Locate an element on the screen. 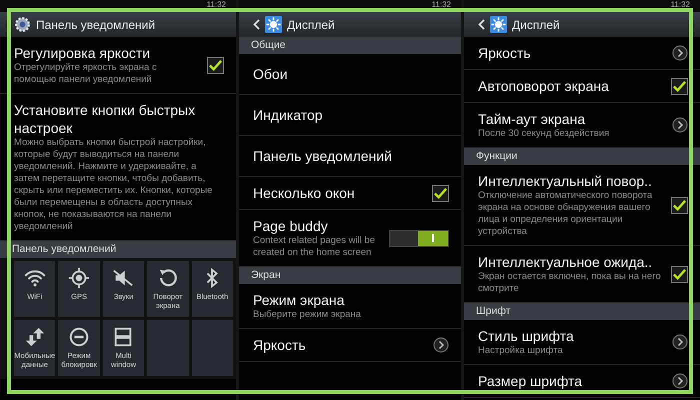 This screenshot has width=700, height=400. settings-row: Автоповорот экрана is located at coordinates (582, 86).